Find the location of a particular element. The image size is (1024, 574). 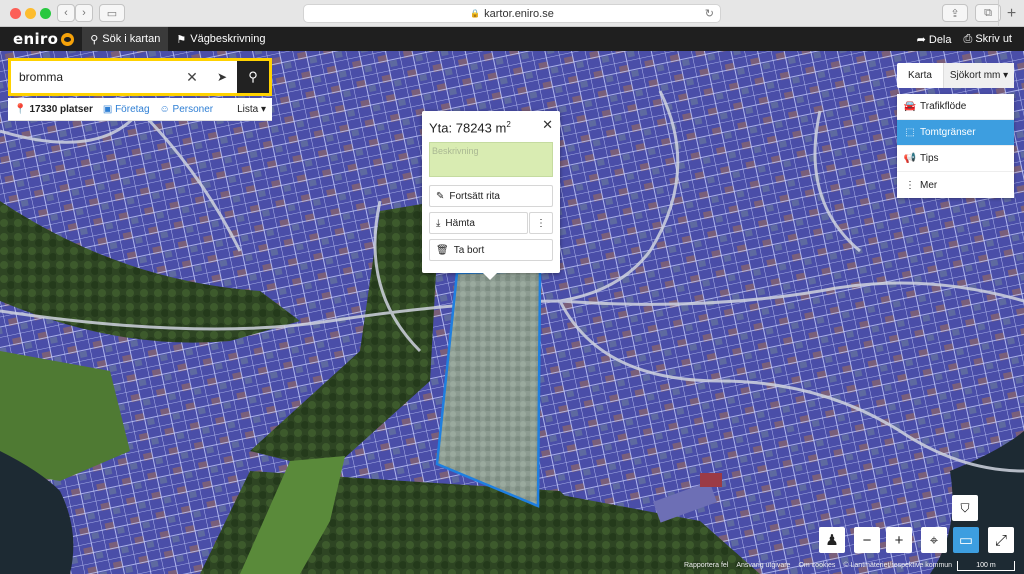

back-button: ‹ is located at coordinates (66, 13).